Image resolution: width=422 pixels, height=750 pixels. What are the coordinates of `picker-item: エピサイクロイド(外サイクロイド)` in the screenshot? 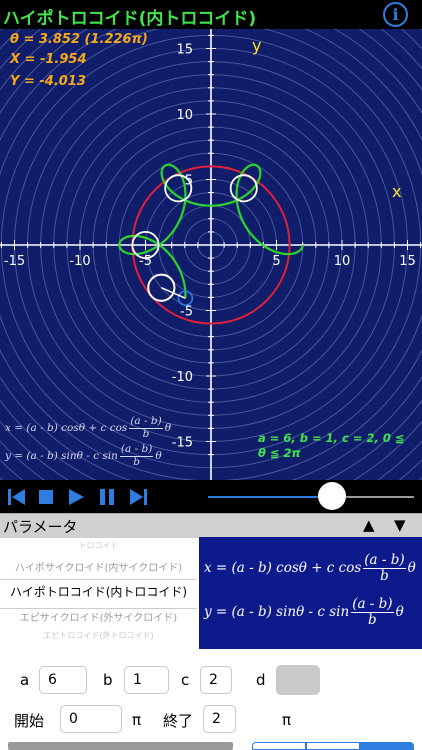 It's located at (98, 616).